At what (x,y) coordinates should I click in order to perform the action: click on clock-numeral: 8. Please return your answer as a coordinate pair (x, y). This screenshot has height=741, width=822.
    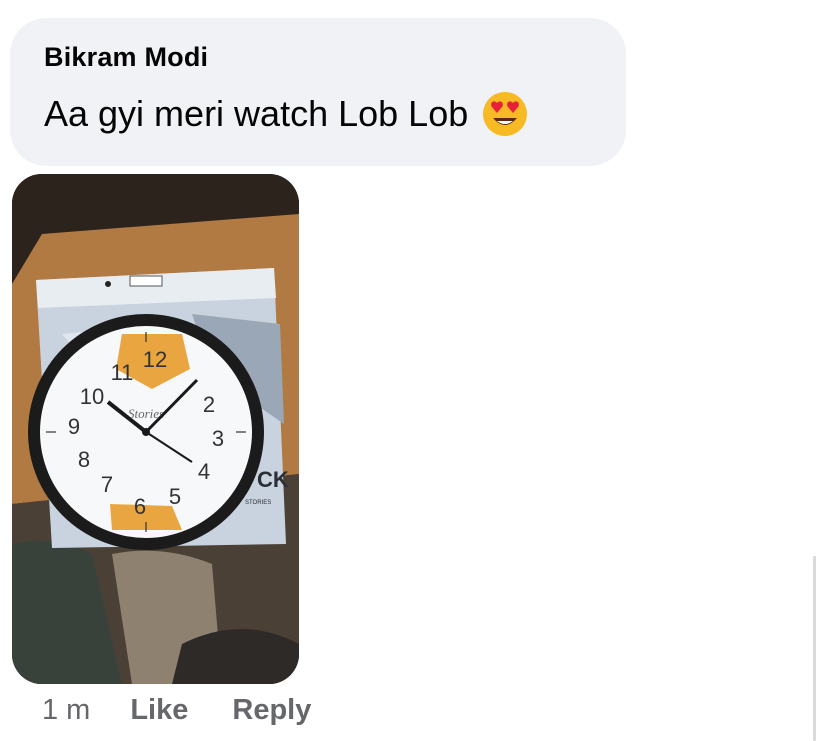
    Looking at the image, I should click on (84, 459).